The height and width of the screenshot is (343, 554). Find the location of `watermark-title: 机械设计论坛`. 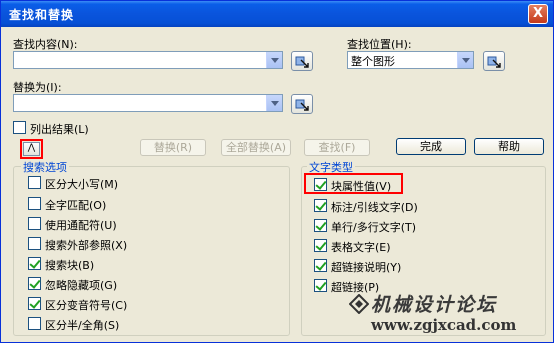

watermark-title: 机械设计论坛 is located at coordinates (434, 305).